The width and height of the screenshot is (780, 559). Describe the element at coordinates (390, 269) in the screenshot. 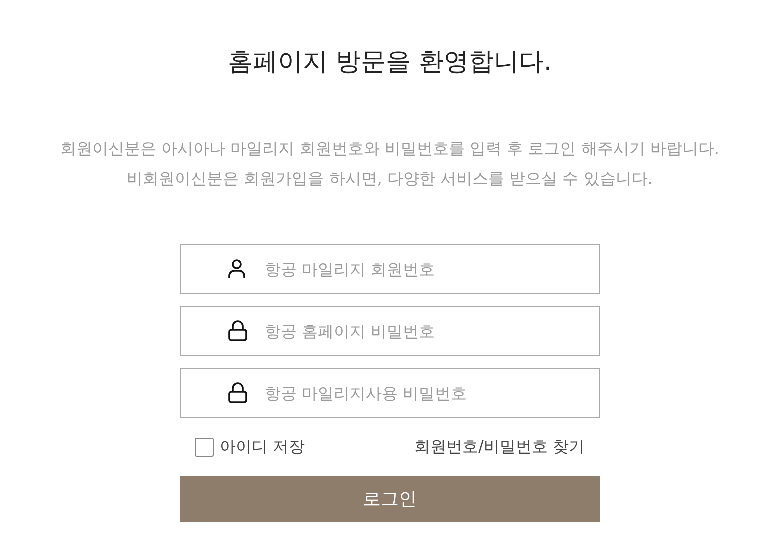

I see `input-field: 항공 마일리지 회원번호` at that location.